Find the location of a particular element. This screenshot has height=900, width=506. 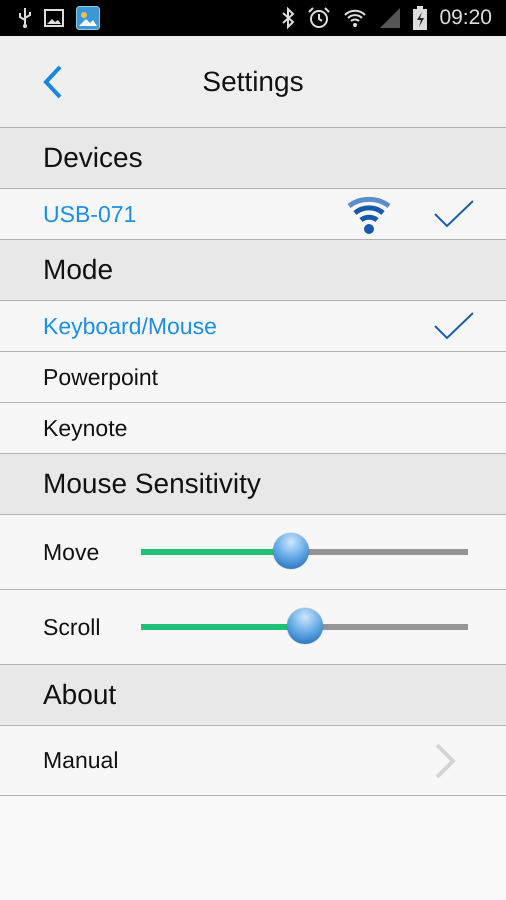

slider-label: Move is located at coordinates (71, 552).